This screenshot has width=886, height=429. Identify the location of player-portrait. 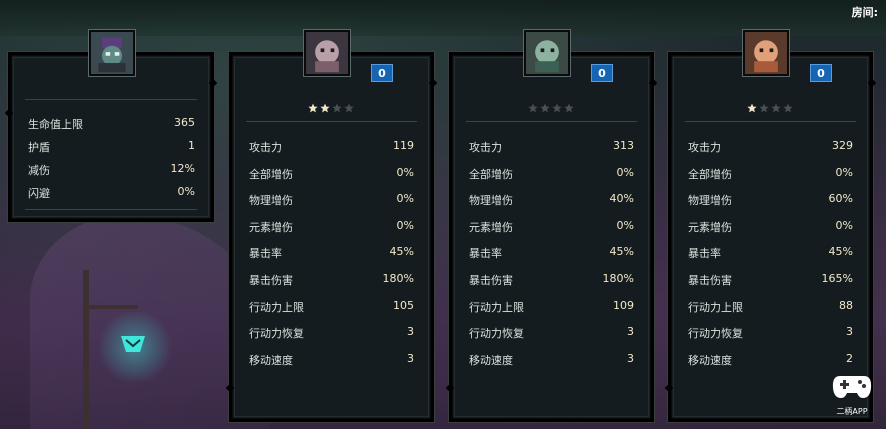
(112, 53).